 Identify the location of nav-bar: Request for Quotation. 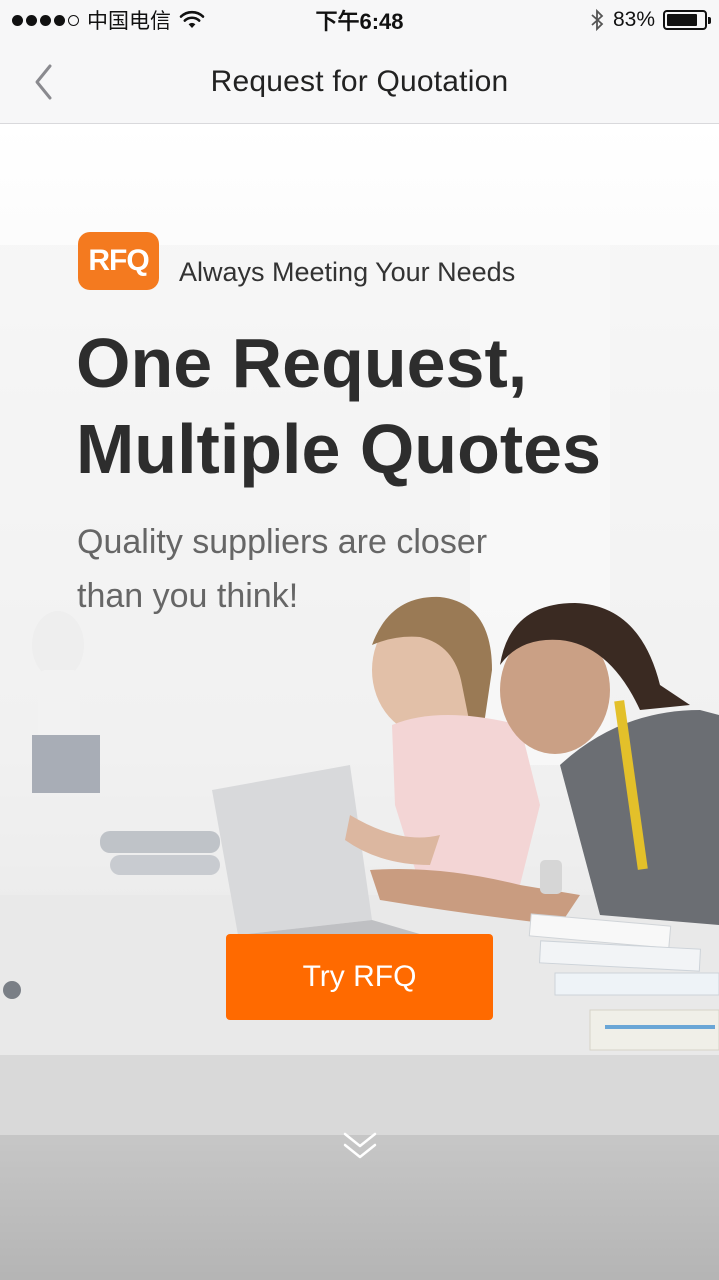
(359, 82).